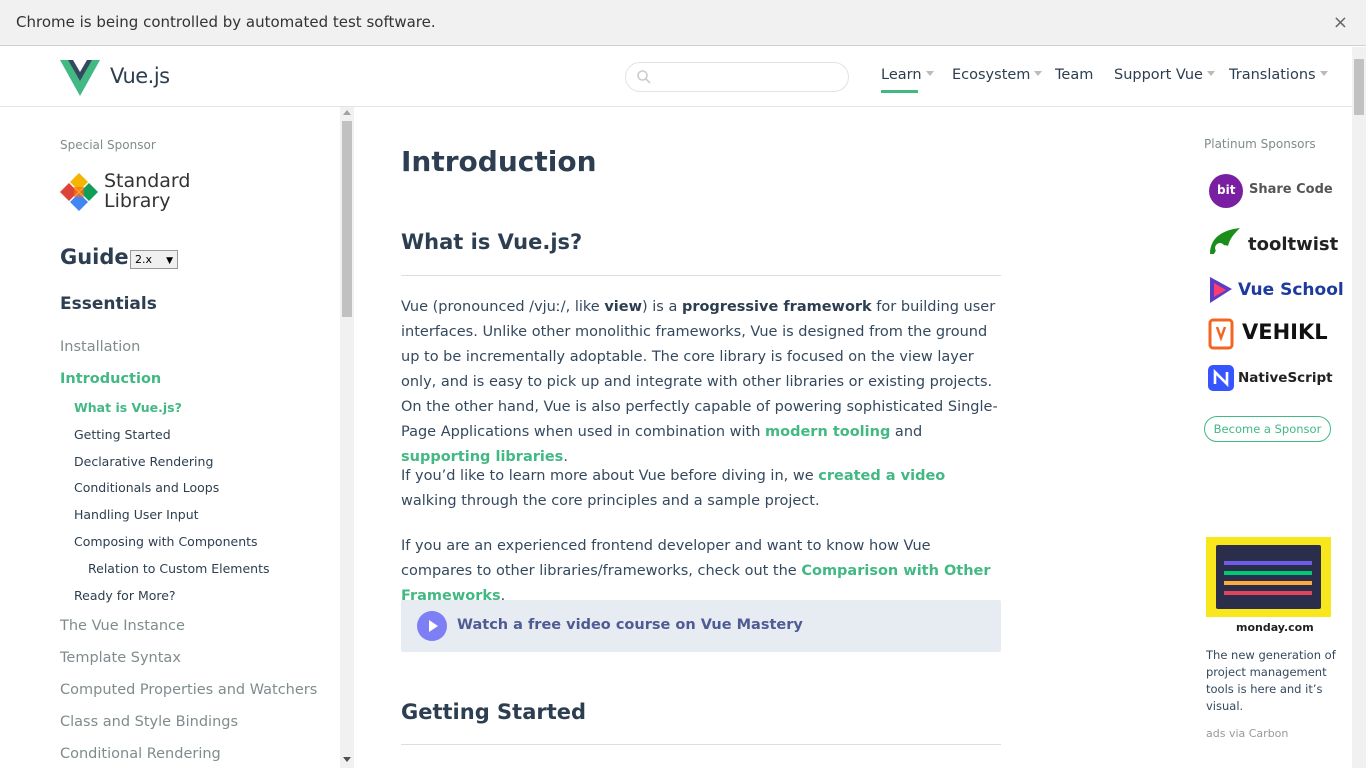 Image resolution: width=1366 pixels, height=768 pixels. What do you see at coordinates (1260, 144) in the screenshot?
I see `platinum-sponsors-label: Platinum Sponsors` at bounding box center [1260, 144].